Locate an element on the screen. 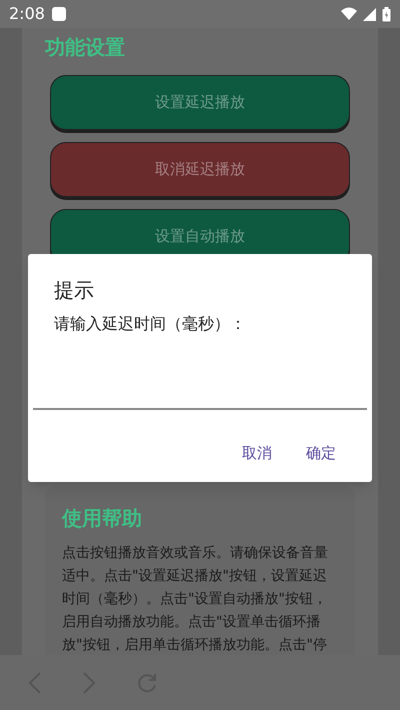 The width and height of the screenshot is (400, 710). help-text: 点击按钮播放音效或音乐。请确保设备音量适中。点击"设置延迟播放"按钮，设置延迟时间（毫秒）。点击"设置自动播放"按钮，启用自动播放功能。点击"设置单击循环播放"按钮，启用单击循环播放功能。点击"停 is located at coordinates (195, 599).